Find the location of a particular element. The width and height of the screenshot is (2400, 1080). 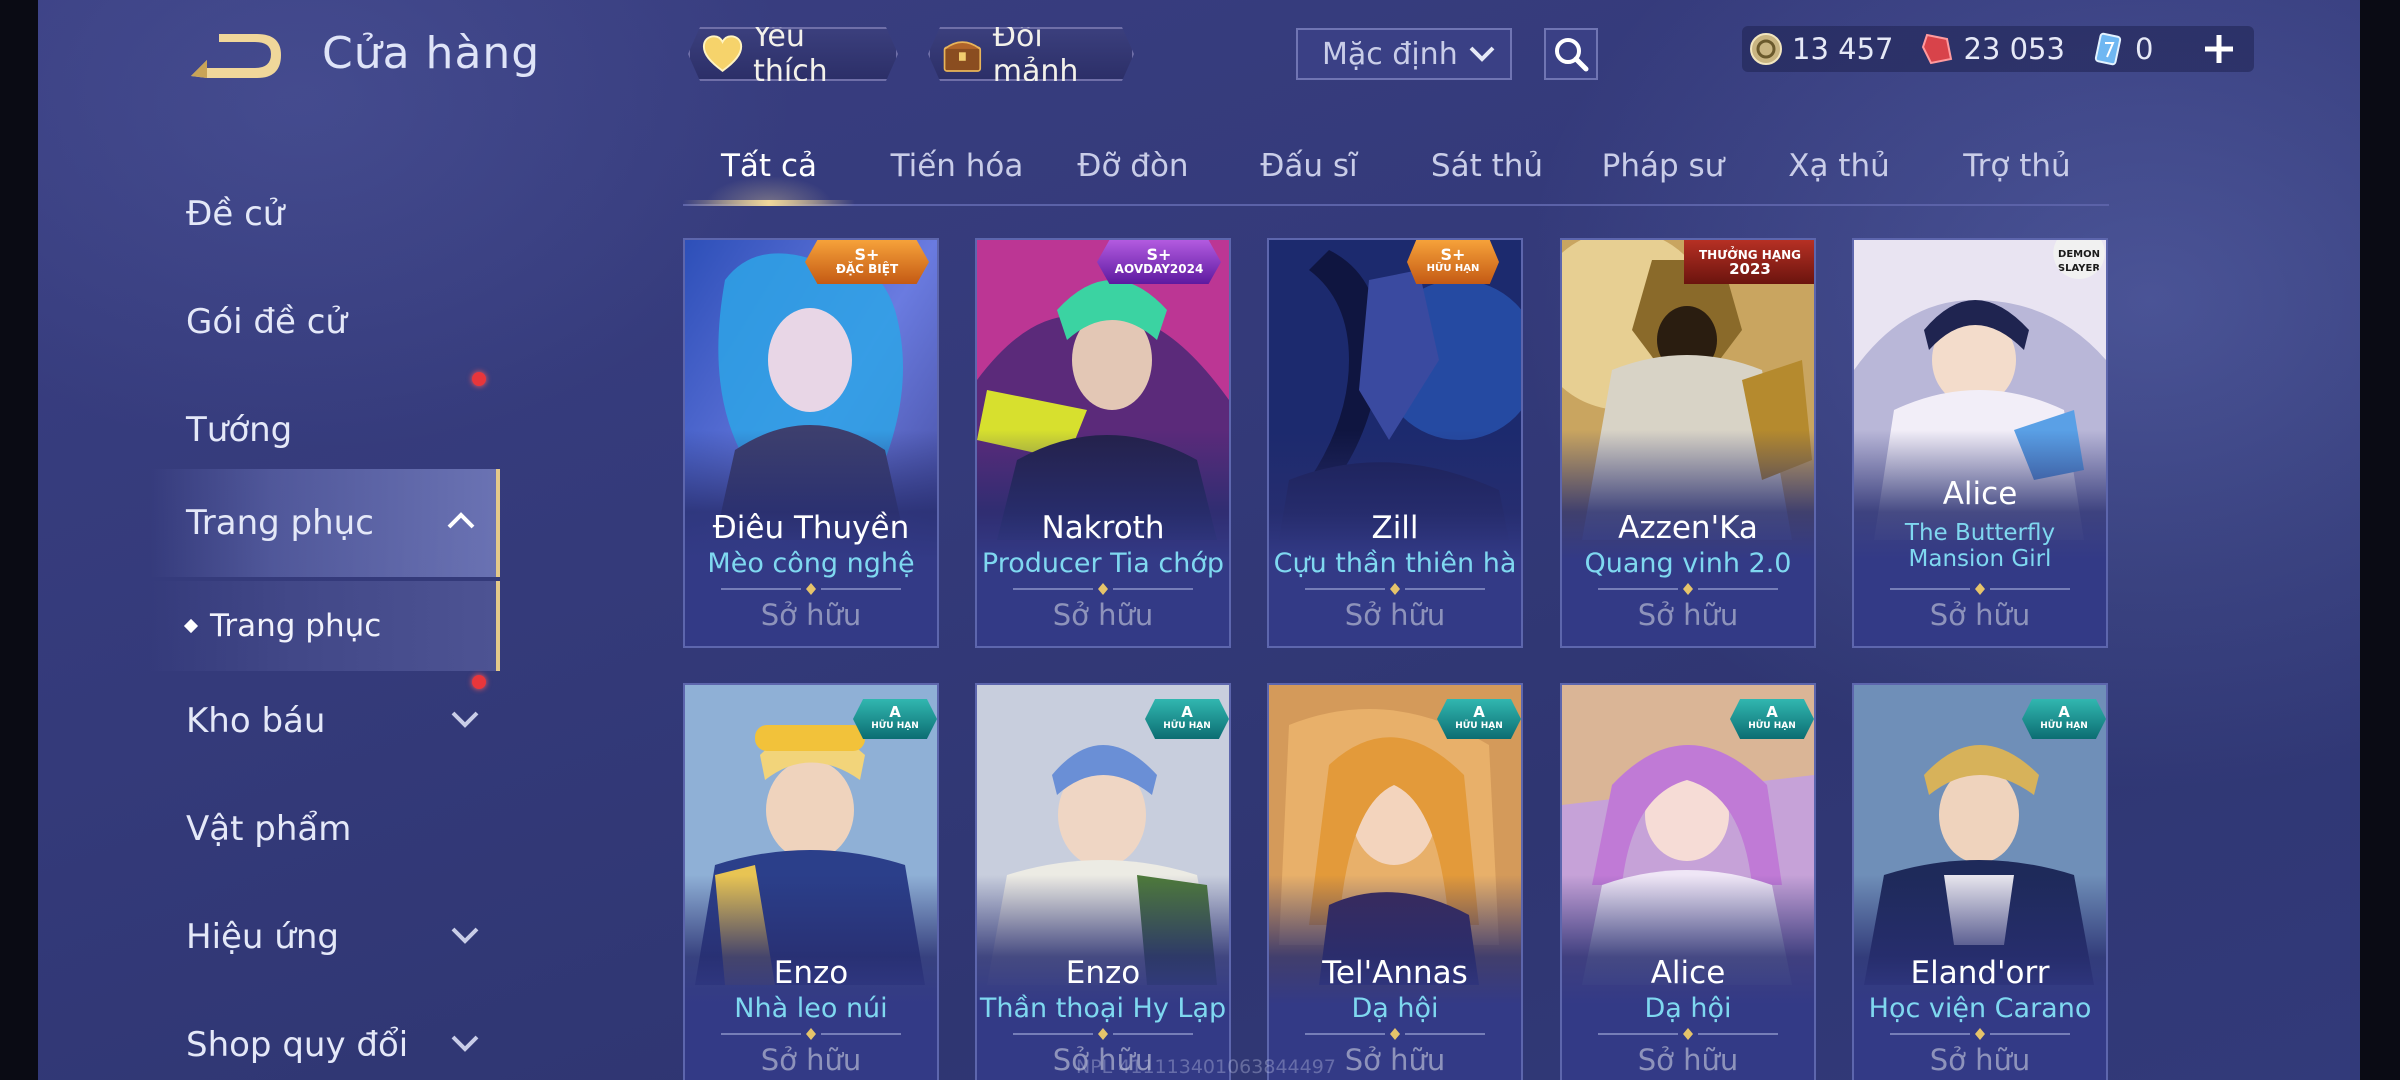

treasure-chest-icon is located at coordinates (962, 54).